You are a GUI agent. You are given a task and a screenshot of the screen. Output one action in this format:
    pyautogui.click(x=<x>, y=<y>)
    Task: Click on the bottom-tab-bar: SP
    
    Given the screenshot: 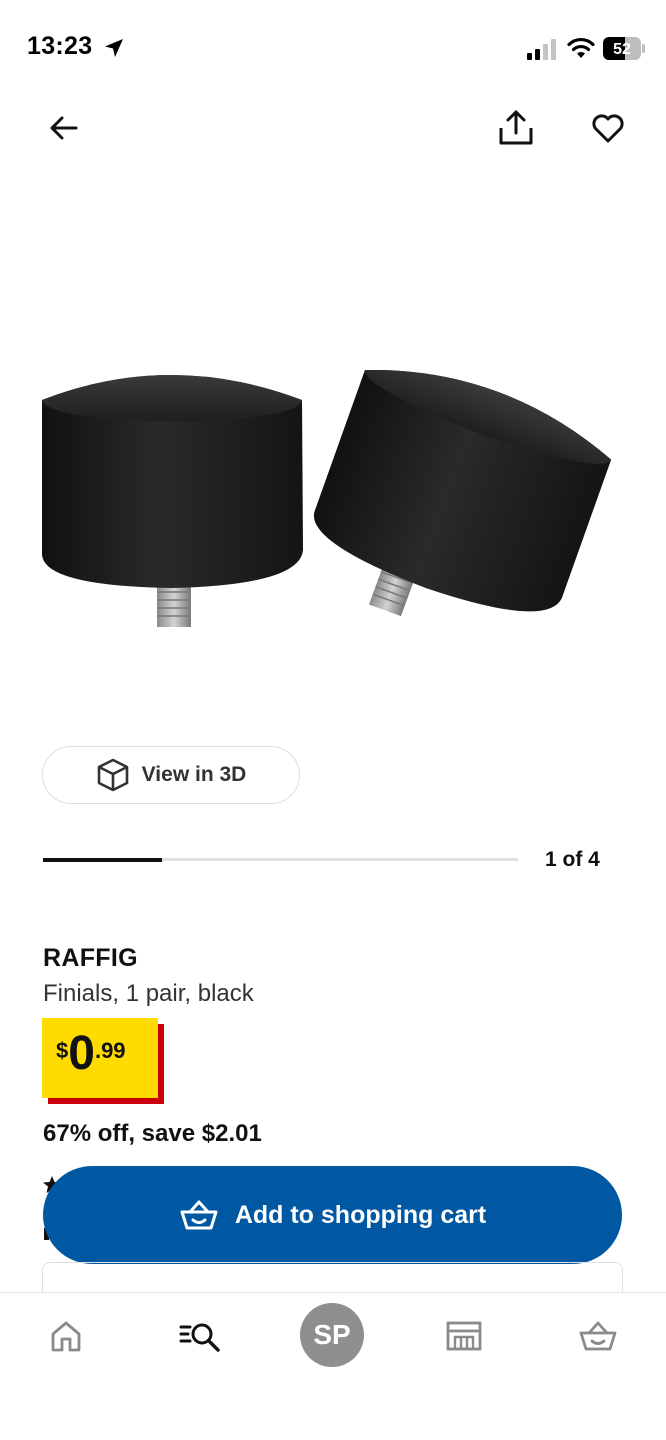 What is the action you would take?
    pyautogui.click(x=333, y=1366)
    